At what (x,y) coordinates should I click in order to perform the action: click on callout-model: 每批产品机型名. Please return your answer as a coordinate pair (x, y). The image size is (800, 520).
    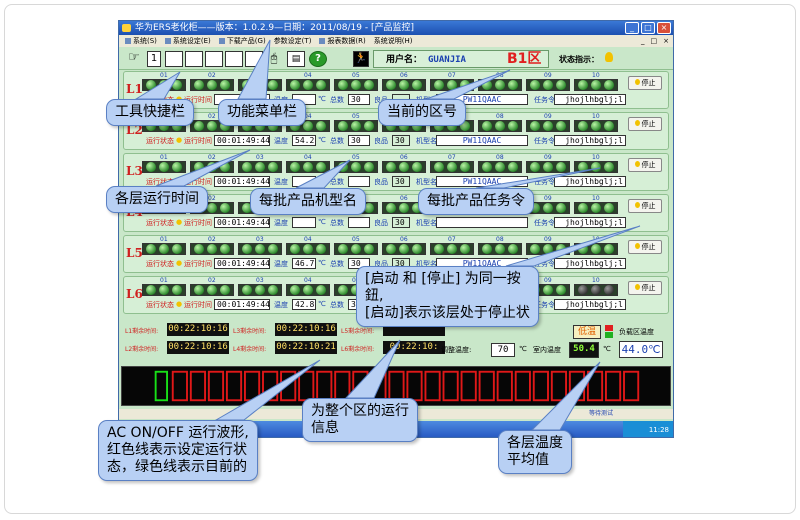
    Looking at the image, I should click on (308, 201).